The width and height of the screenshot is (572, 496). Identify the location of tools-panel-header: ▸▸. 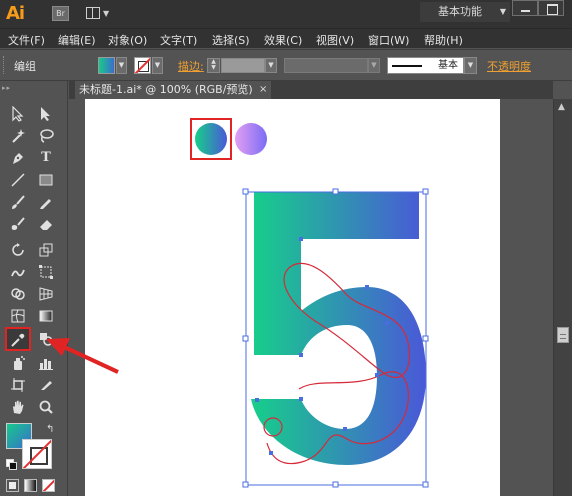
(33, 88).